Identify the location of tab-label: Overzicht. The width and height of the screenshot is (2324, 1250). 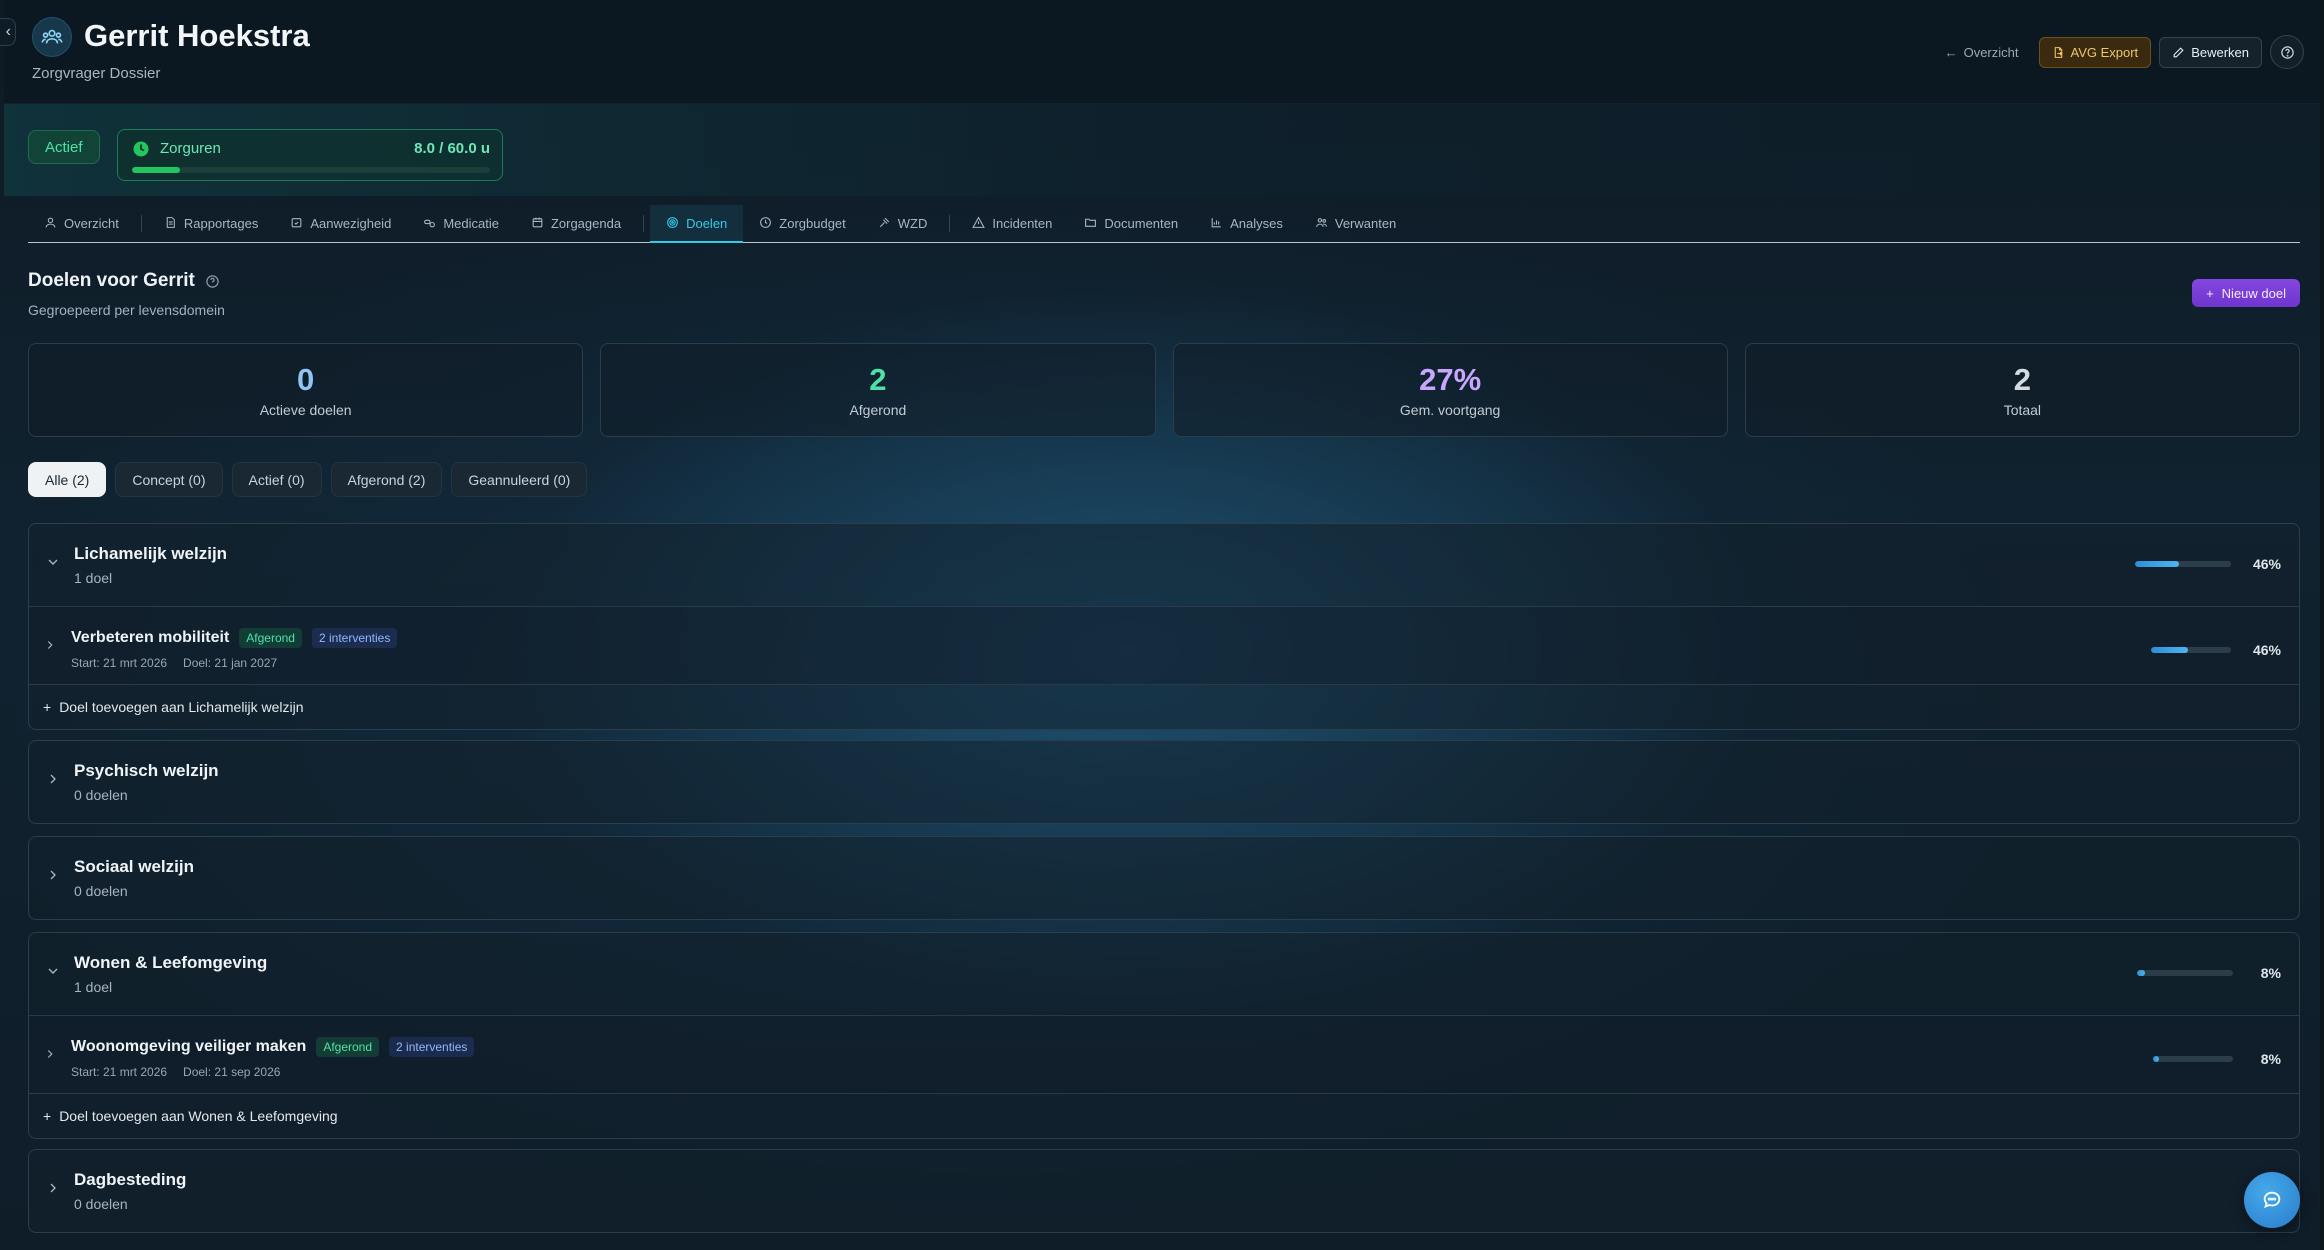
(91, 223).